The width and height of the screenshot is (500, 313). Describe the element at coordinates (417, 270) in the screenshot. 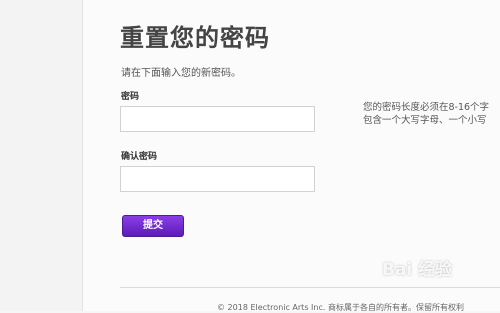

I see `baidu-jingyan-watermark: Bai 经验` at that location.